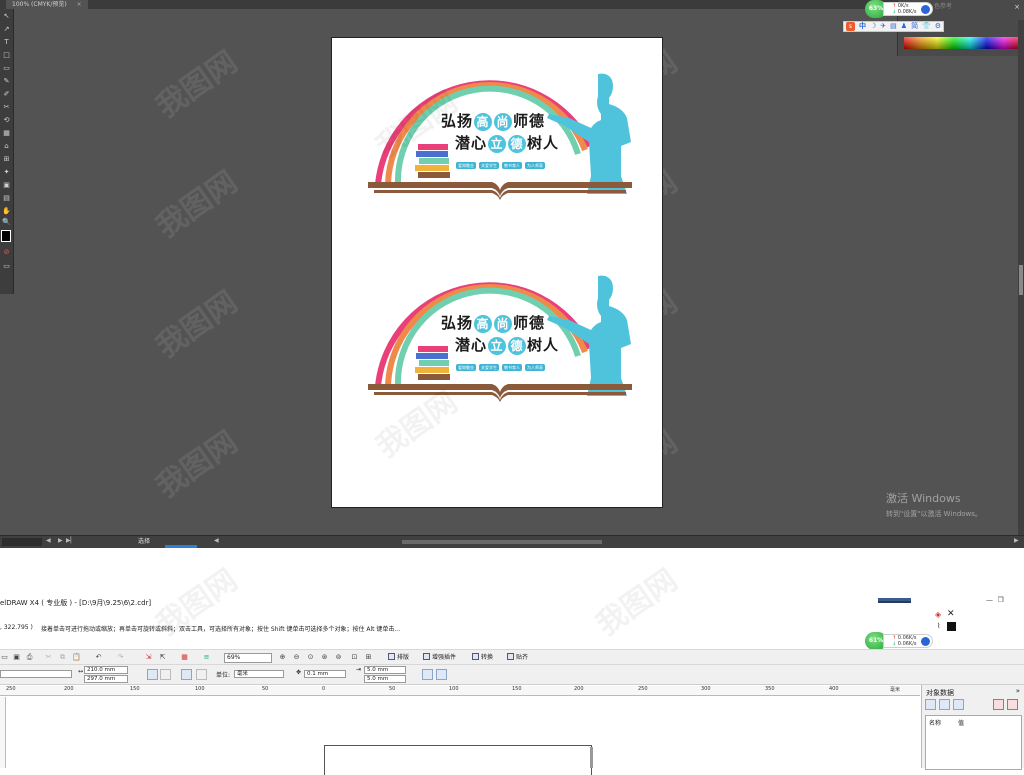 This screenshot has width=1024, height=775. What do you see at coordinates (502, 542) in the screenshot?
I see `horizontal-scrollbar-thumb` at bounding box center [502, 542].